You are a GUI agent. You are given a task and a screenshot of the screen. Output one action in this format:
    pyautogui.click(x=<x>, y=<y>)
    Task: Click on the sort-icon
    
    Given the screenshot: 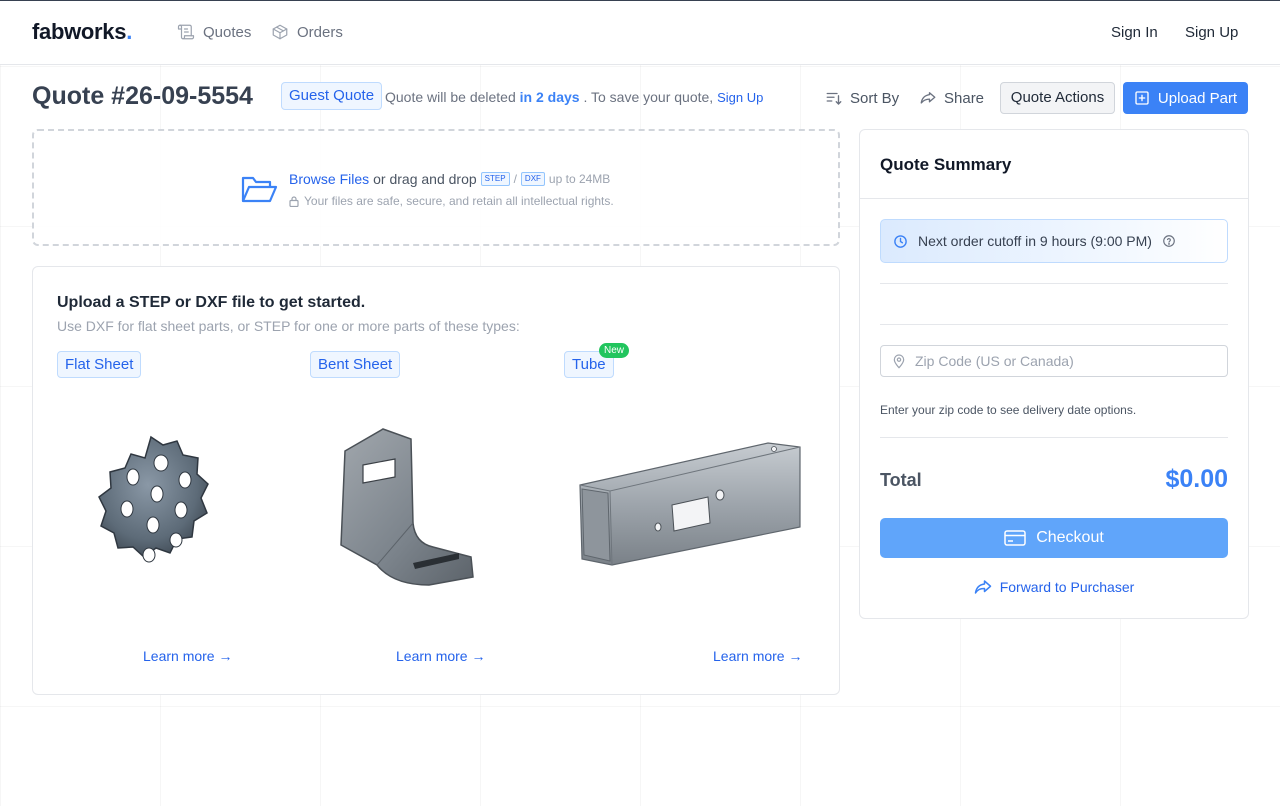 What is the action you would take?
    pyautogui.click(x=834, y=98)
    